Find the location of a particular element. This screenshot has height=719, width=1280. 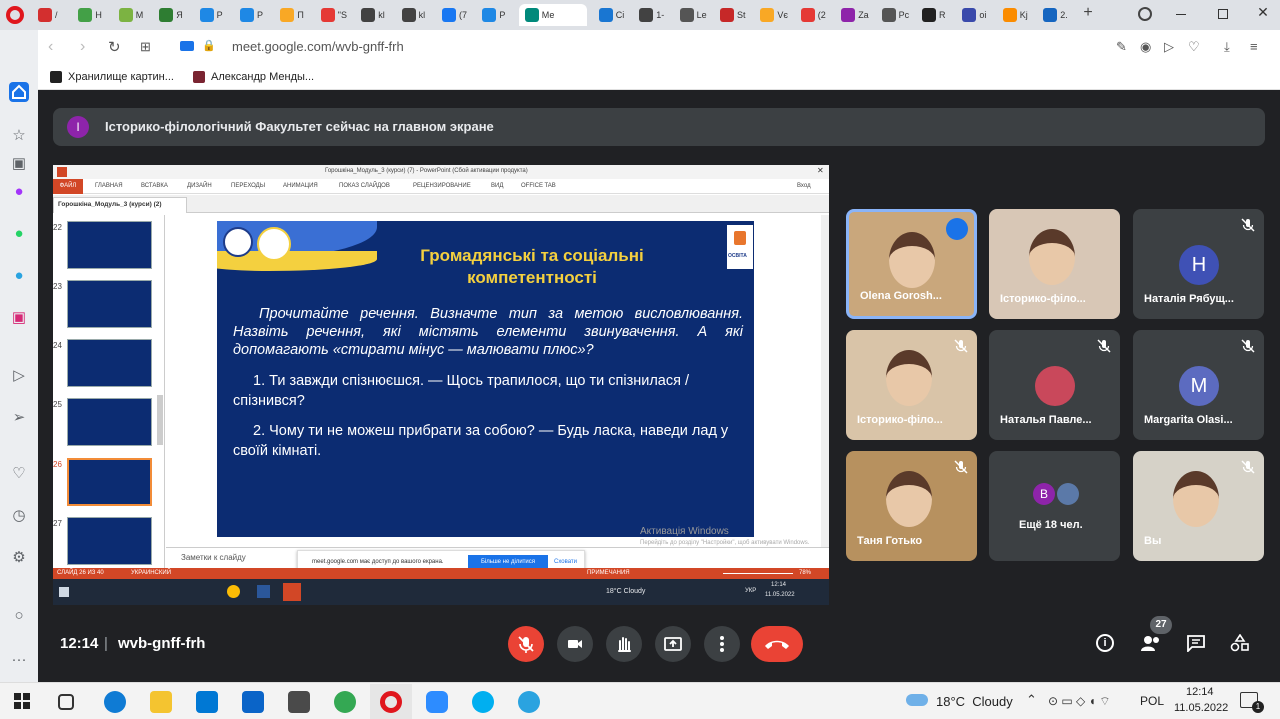

start-icon is located at coordinates (22, 701).